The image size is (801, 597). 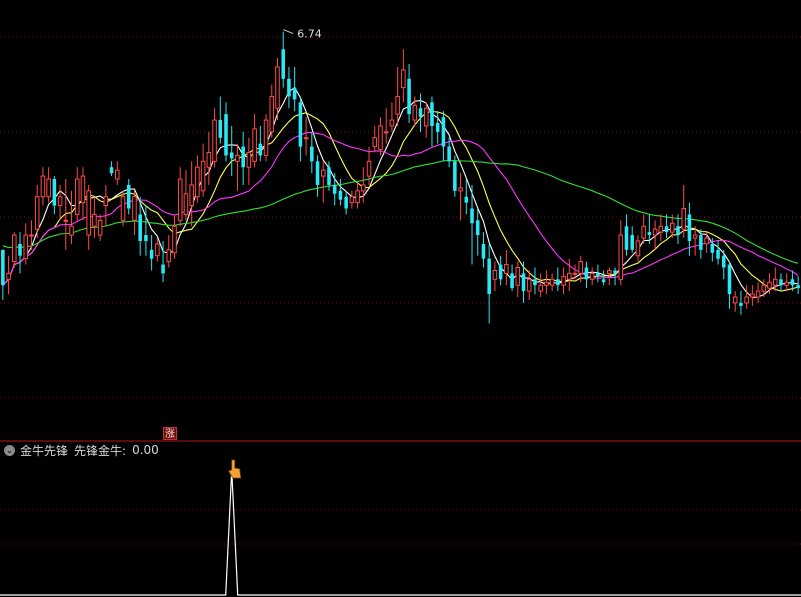 I want to click on high-marker-arrow, so click(x=288, y=32).